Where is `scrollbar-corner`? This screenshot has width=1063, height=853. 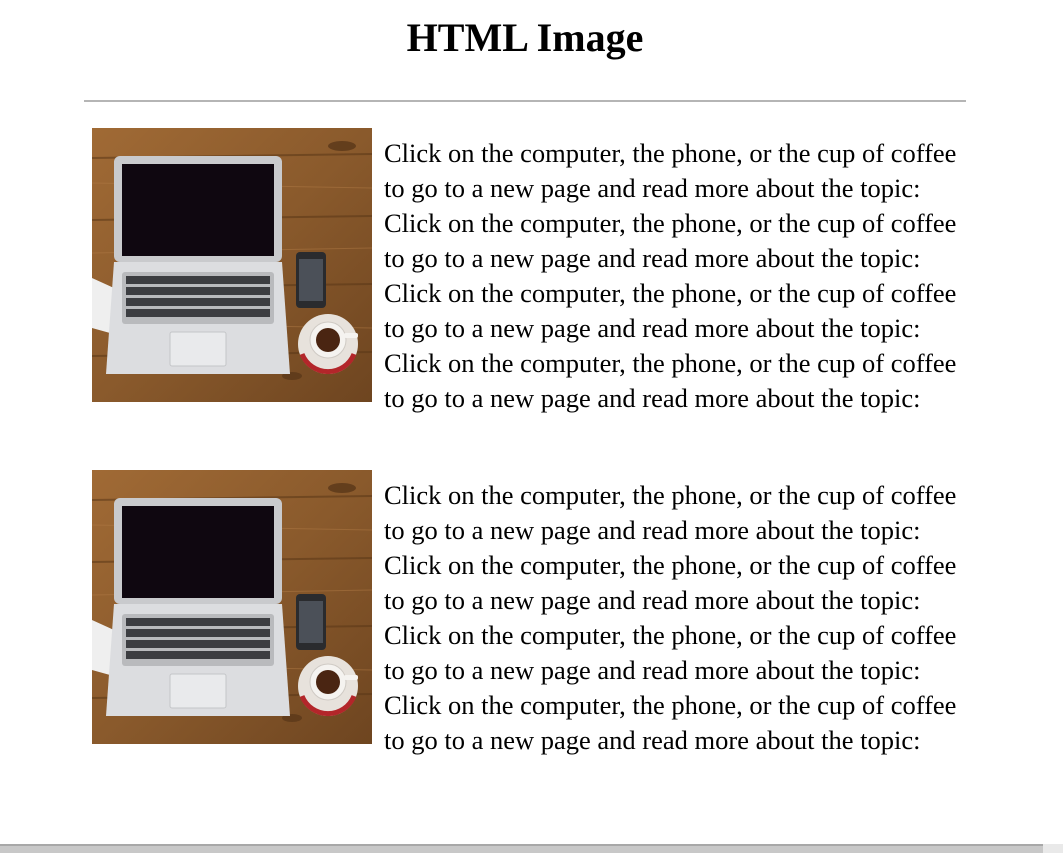
scrollbar-corner is located at coordinates (1053, 848).